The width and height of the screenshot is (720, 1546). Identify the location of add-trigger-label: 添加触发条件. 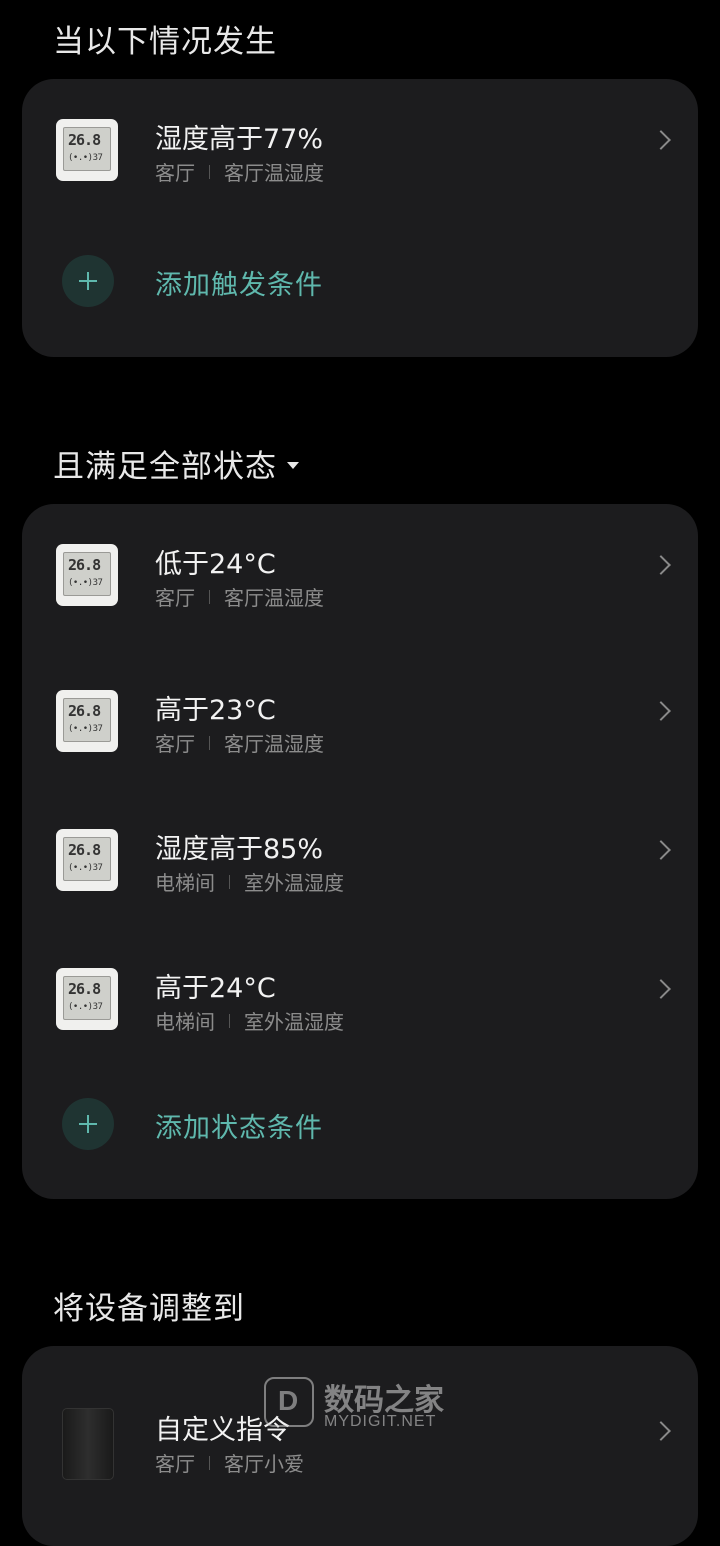
(239, 285).